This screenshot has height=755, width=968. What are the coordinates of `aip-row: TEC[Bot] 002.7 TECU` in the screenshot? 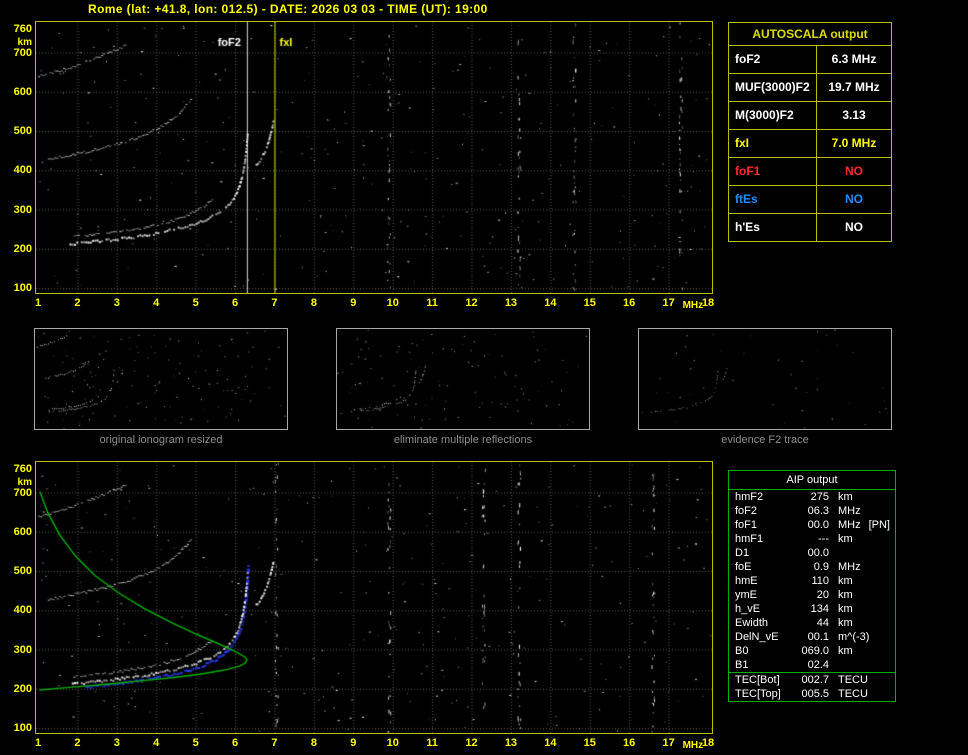 It's located at (812, 679).